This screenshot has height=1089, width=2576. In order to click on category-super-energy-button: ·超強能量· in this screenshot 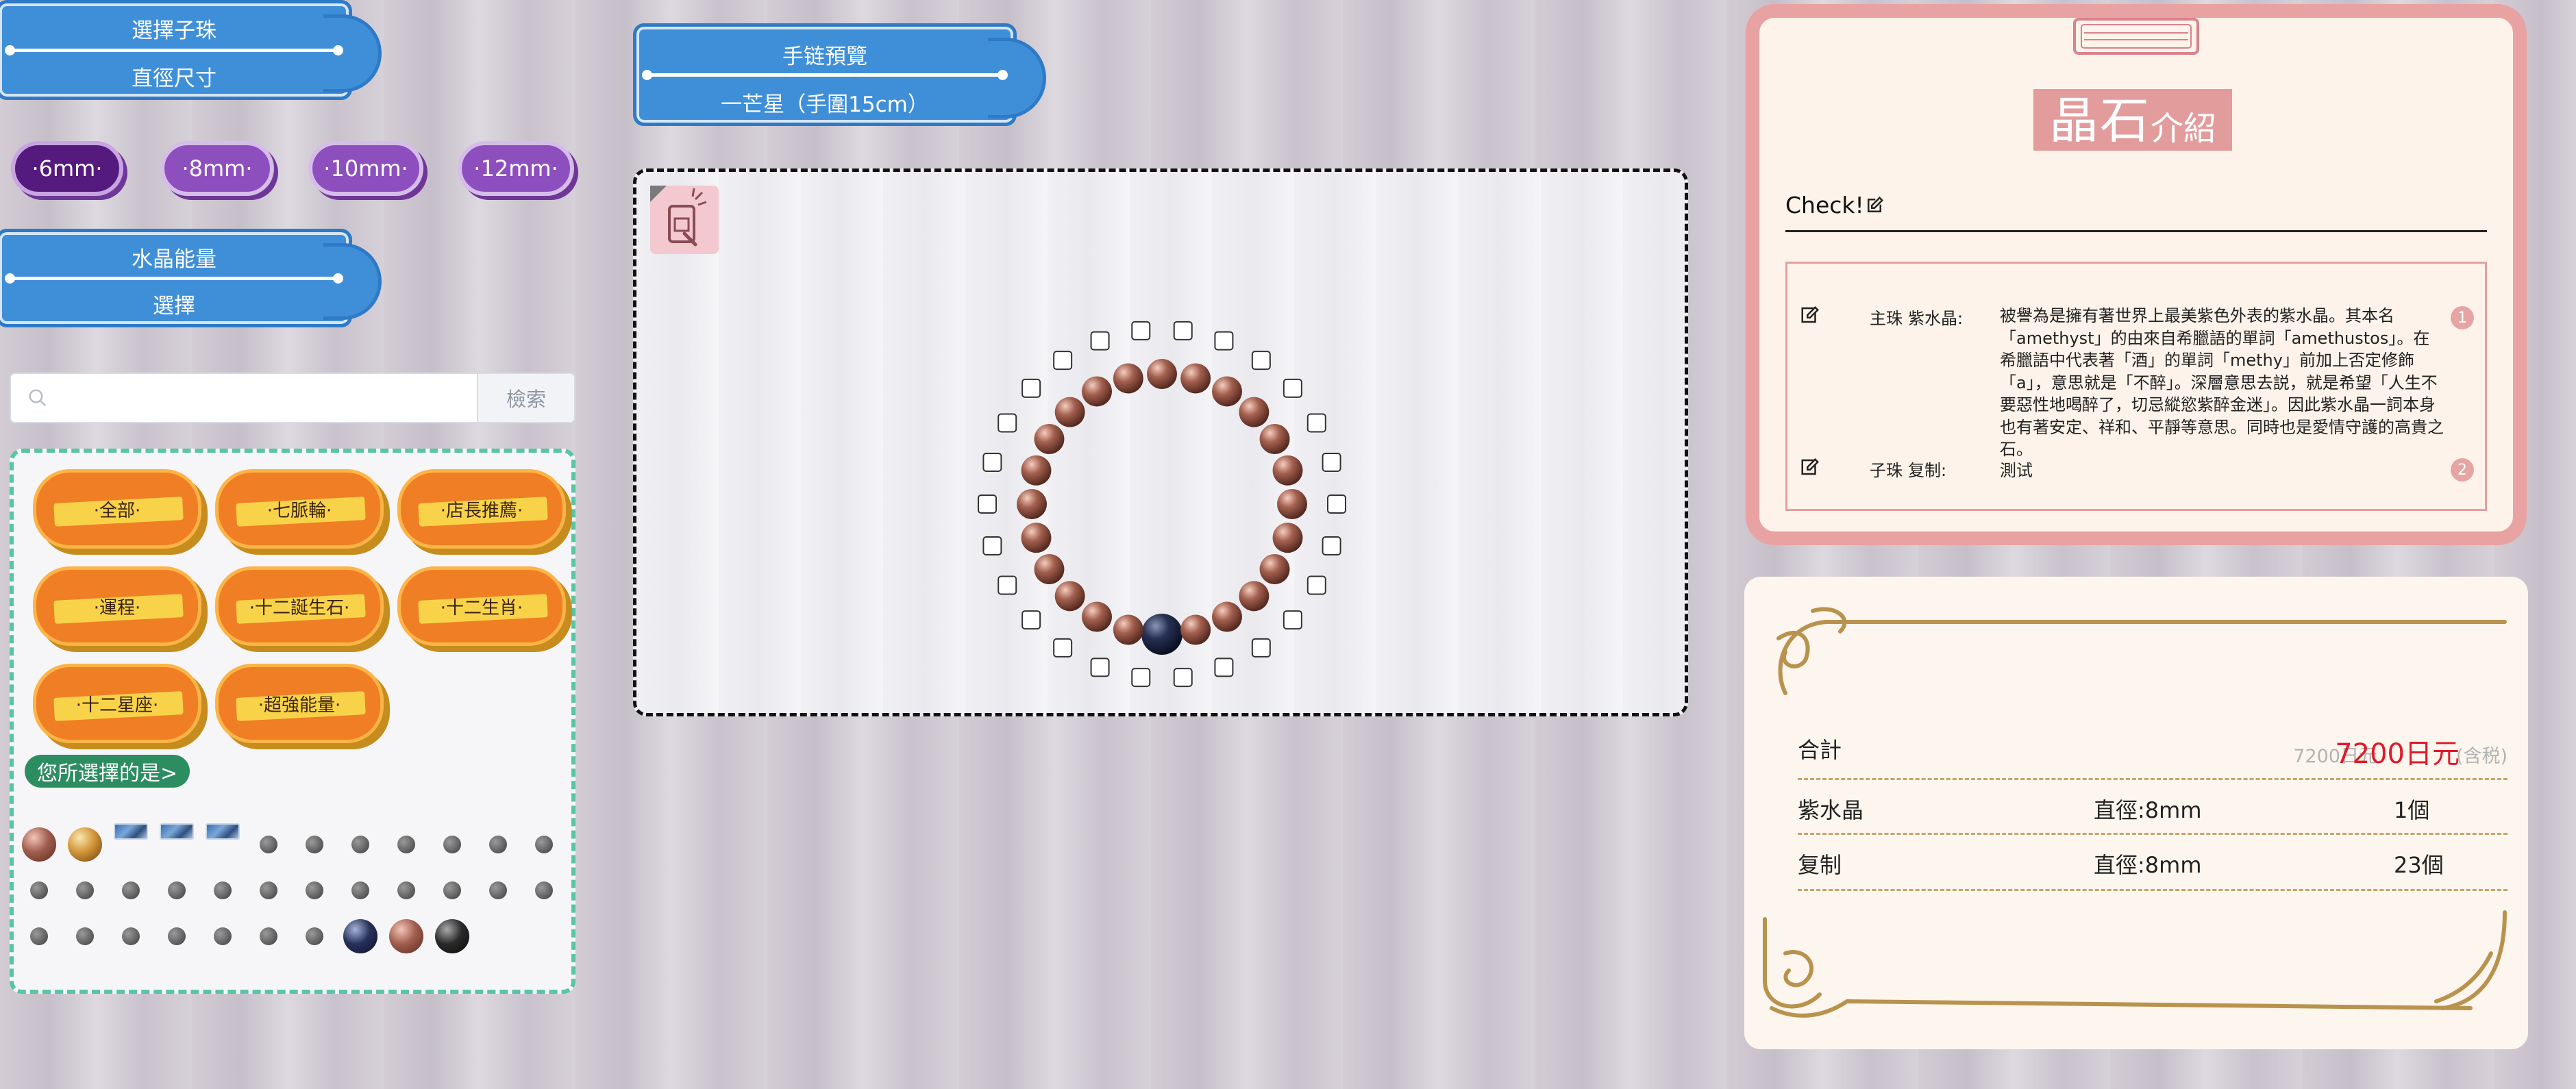, I will do `click(299, 703)`.